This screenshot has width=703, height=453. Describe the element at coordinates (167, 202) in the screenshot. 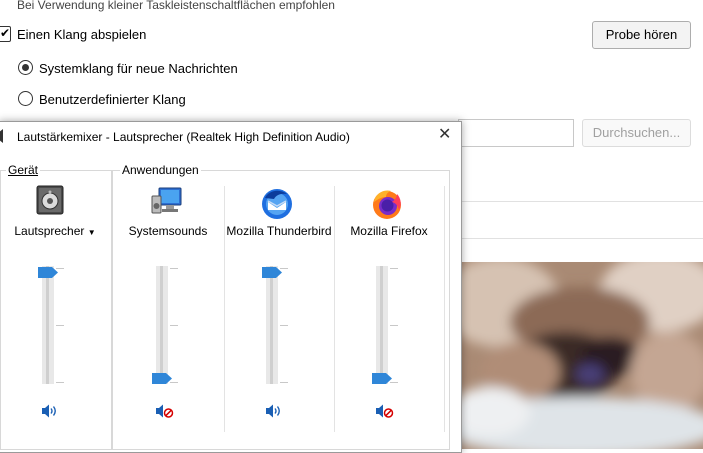

I see `system-sounds-icon` at that location.